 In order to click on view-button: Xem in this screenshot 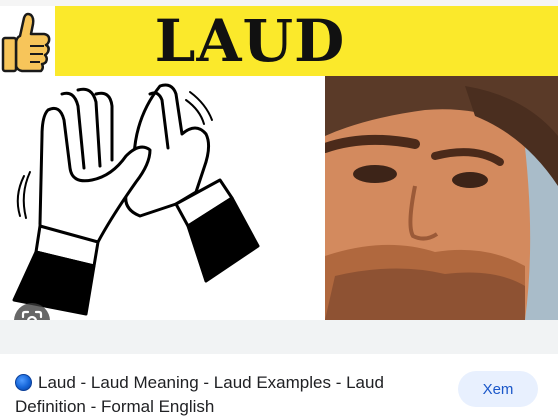, I will do `click(498, 389)`.